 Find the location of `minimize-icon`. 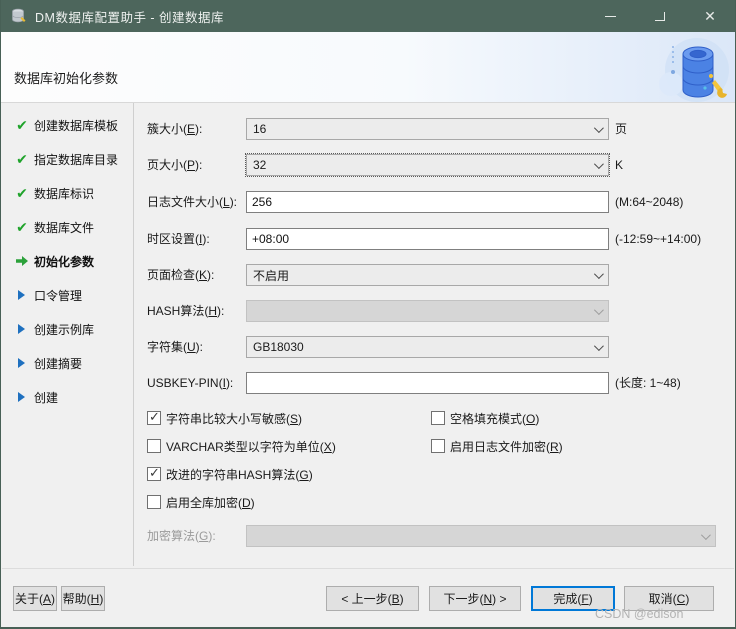

minimize-icon is located at coordinates (610, 16).